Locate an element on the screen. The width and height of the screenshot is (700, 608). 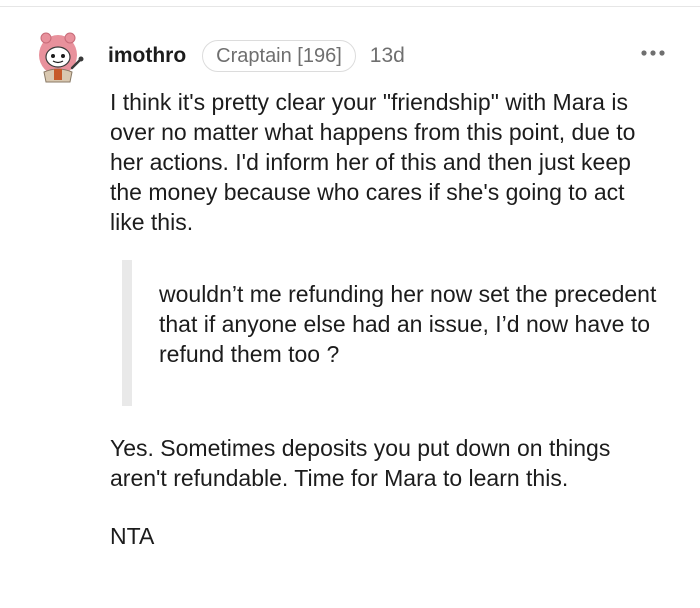
comment-header: imothro Craptain [196] 13d is located at coordinates (256, 56).